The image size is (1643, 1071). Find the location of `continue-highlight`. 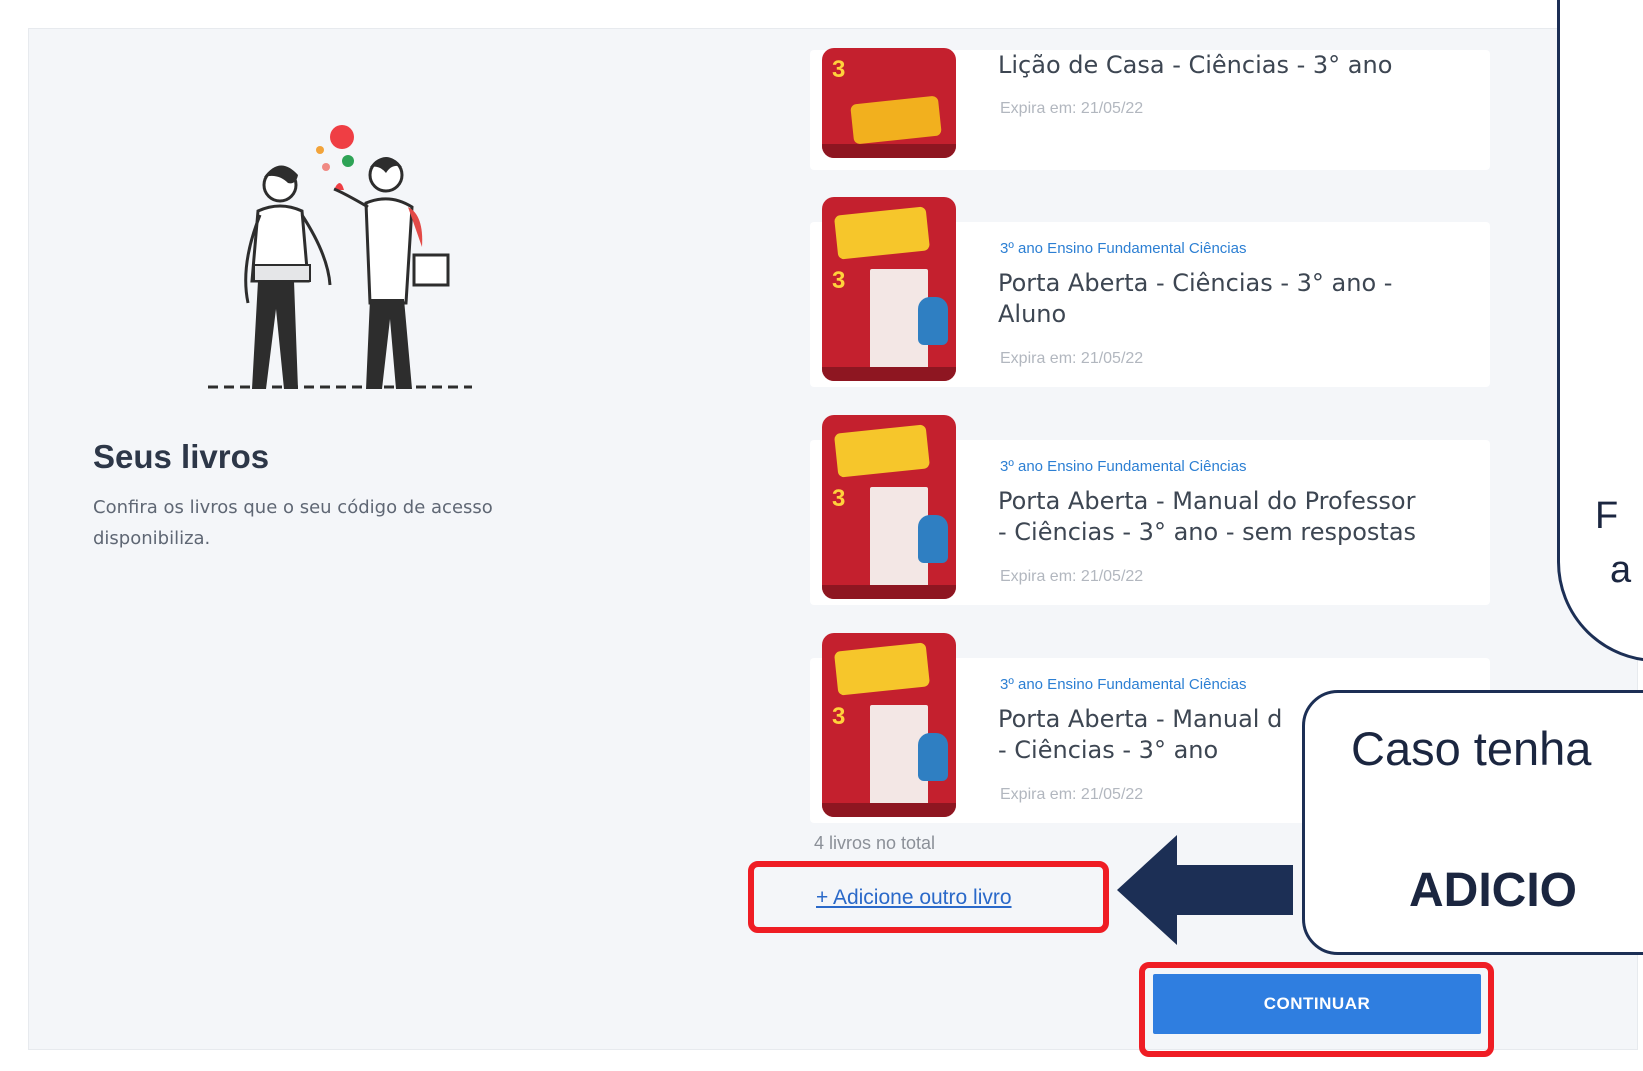

continue-highlight is located at coordinates (1316, 1009).